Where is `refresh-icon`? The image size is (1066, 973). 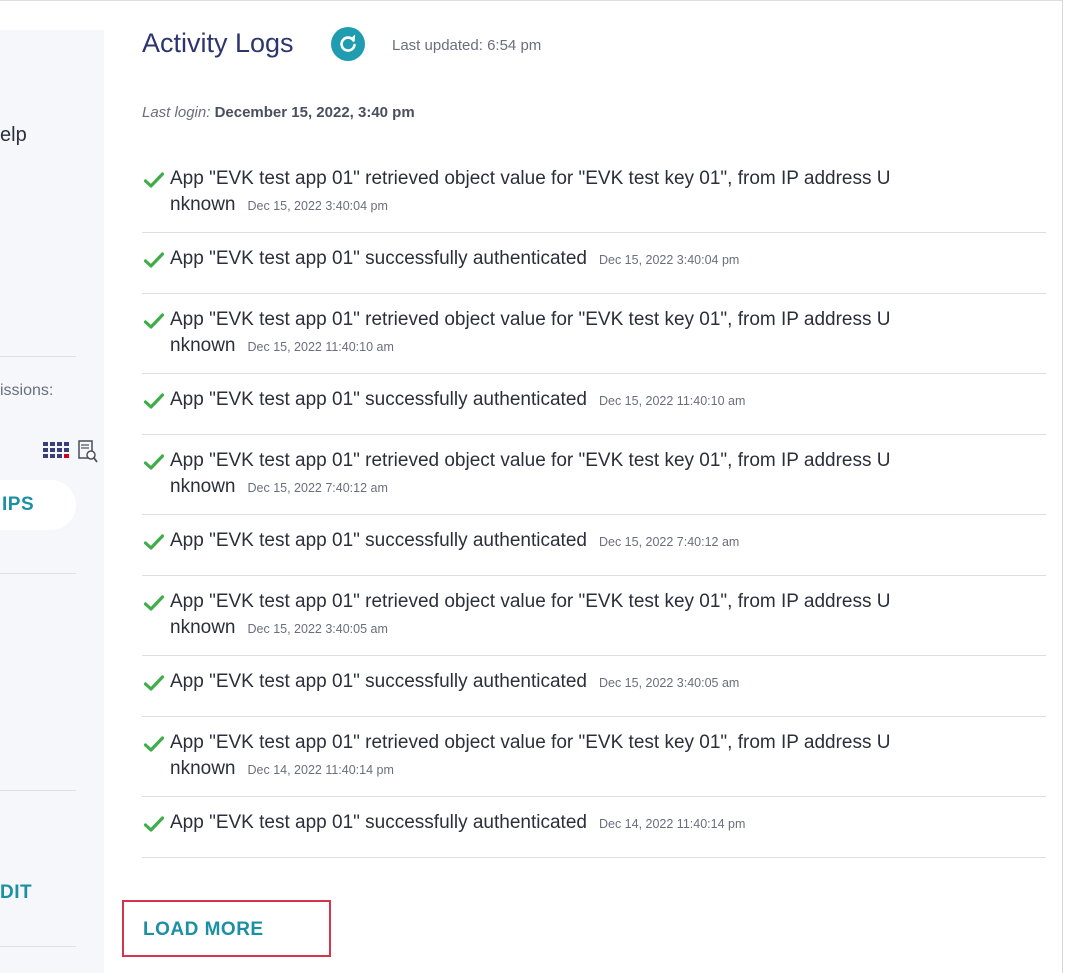 refresh-icon is located at coordinates (348, 43).